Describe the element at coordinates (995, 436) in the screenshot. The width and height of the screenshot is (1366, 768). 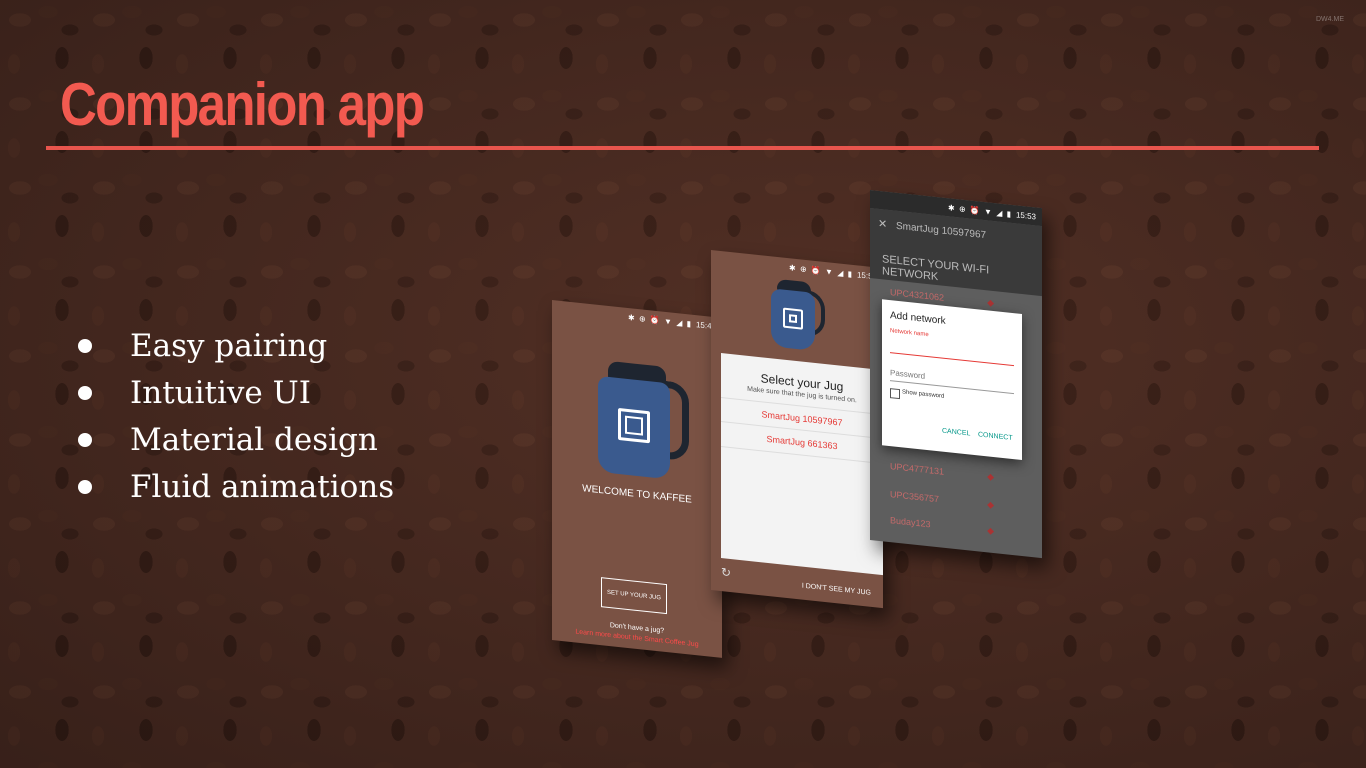
I see `connect-button: CONNECT` at that location.